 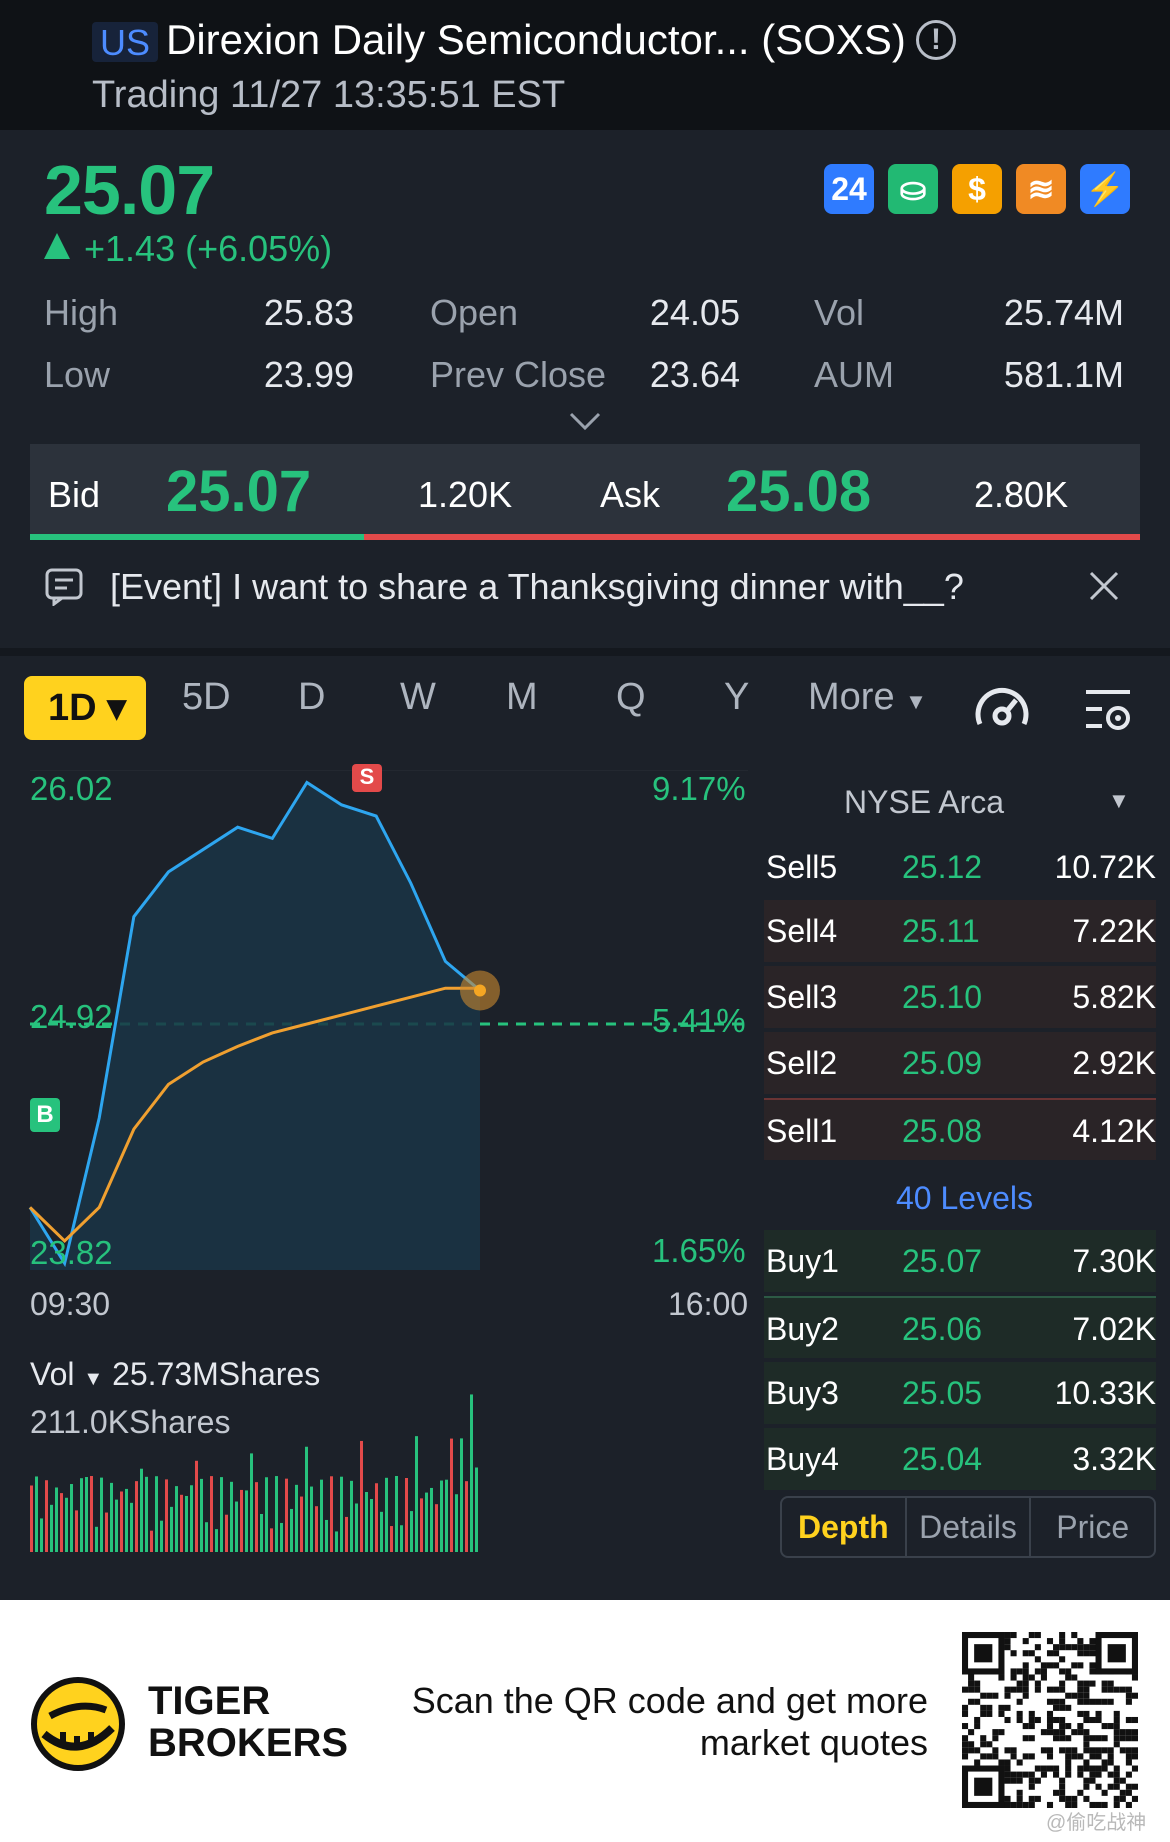 What do you see at coordinates (799, 491) in the screenshot?
I see `ask-price: 25.08` at bounding box center [799, 491].